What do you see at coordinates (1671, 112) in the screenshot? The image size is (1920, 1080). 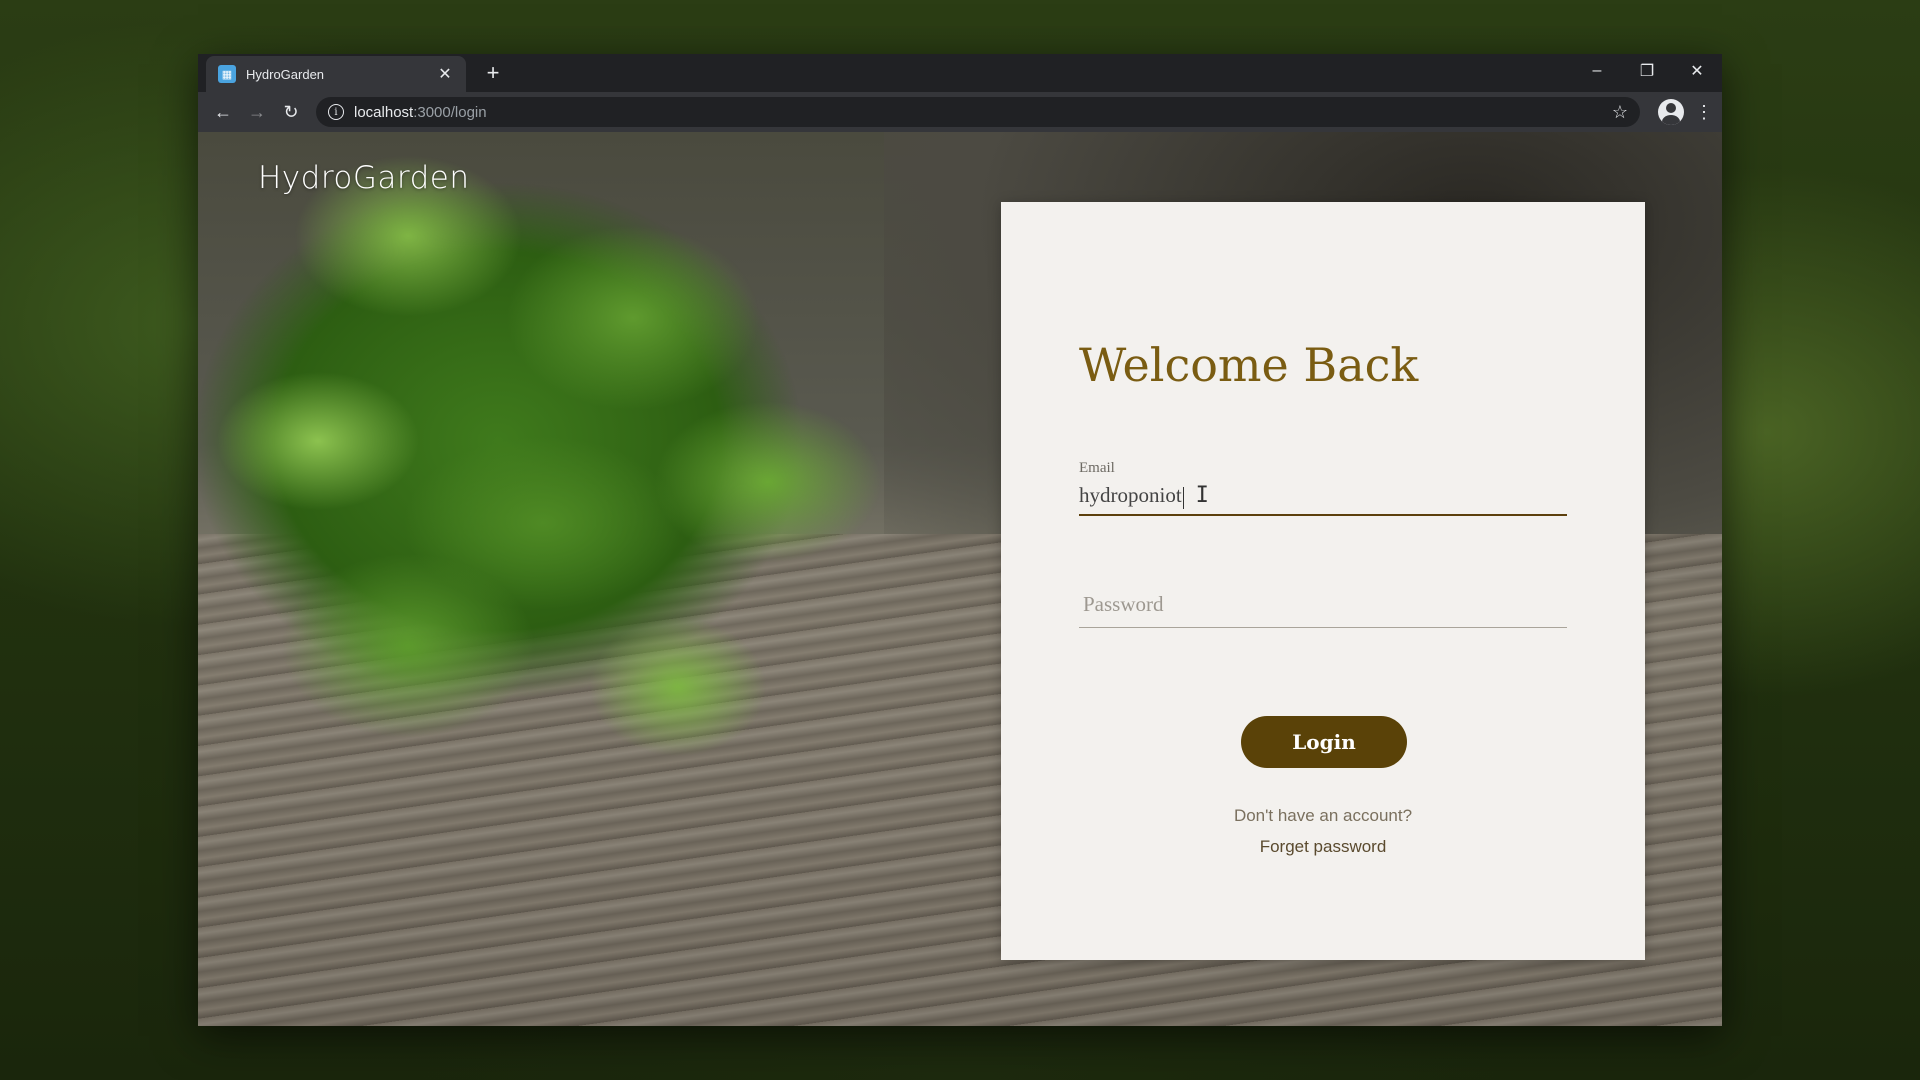 I see `profile-avatar-icon` at bounding box center [1671, 112].